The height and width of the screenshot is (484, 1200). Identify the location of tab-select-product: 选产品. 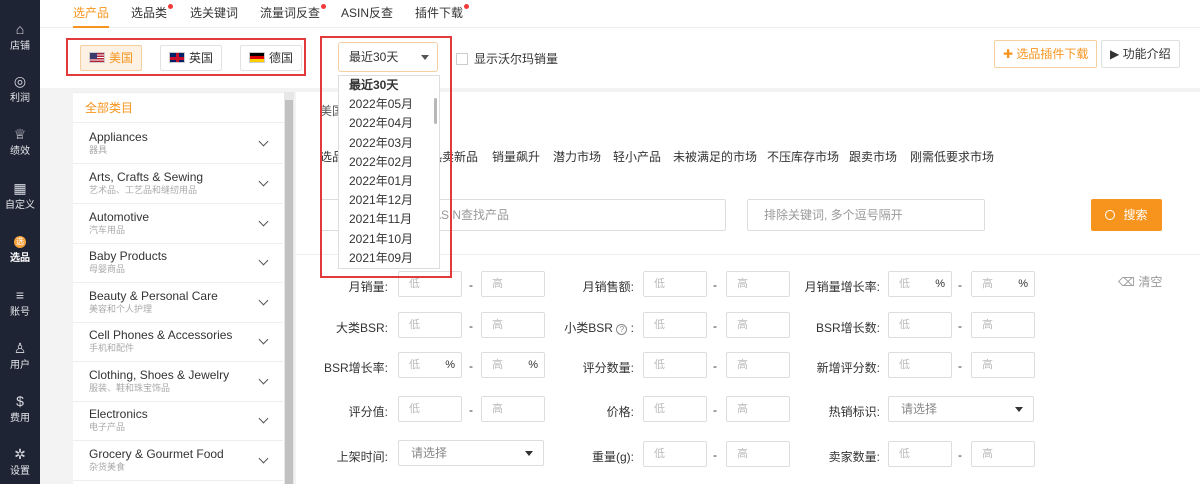
(91, 14).